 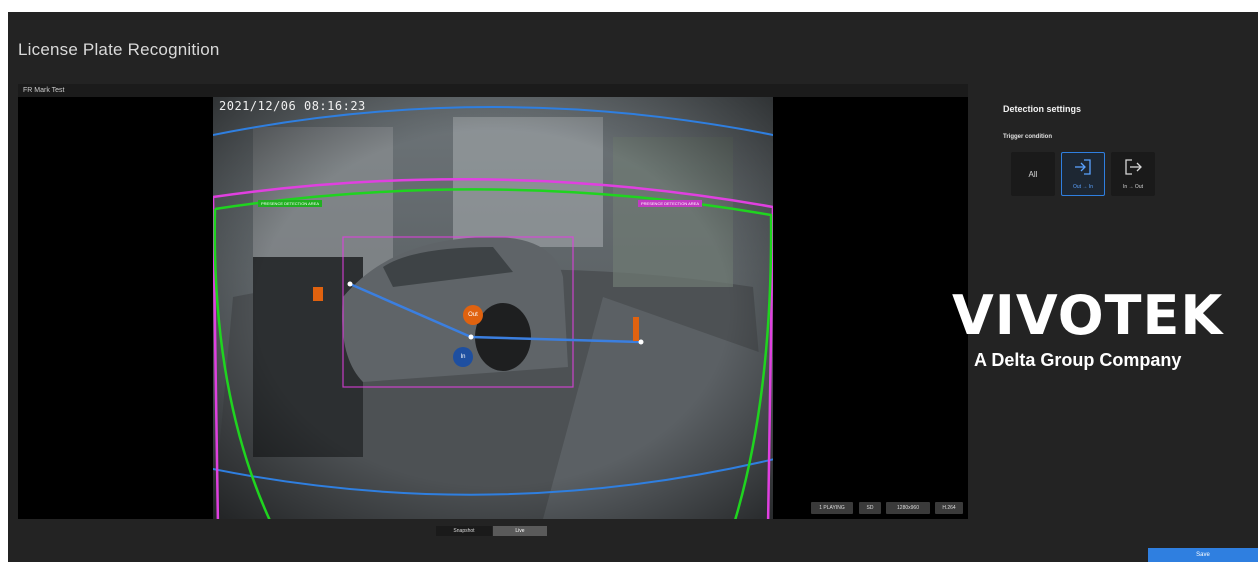 What do you see at coordinates (350, 284) in the screenshot?
I see `trigger-line-start` at bounding box center [350, 284].